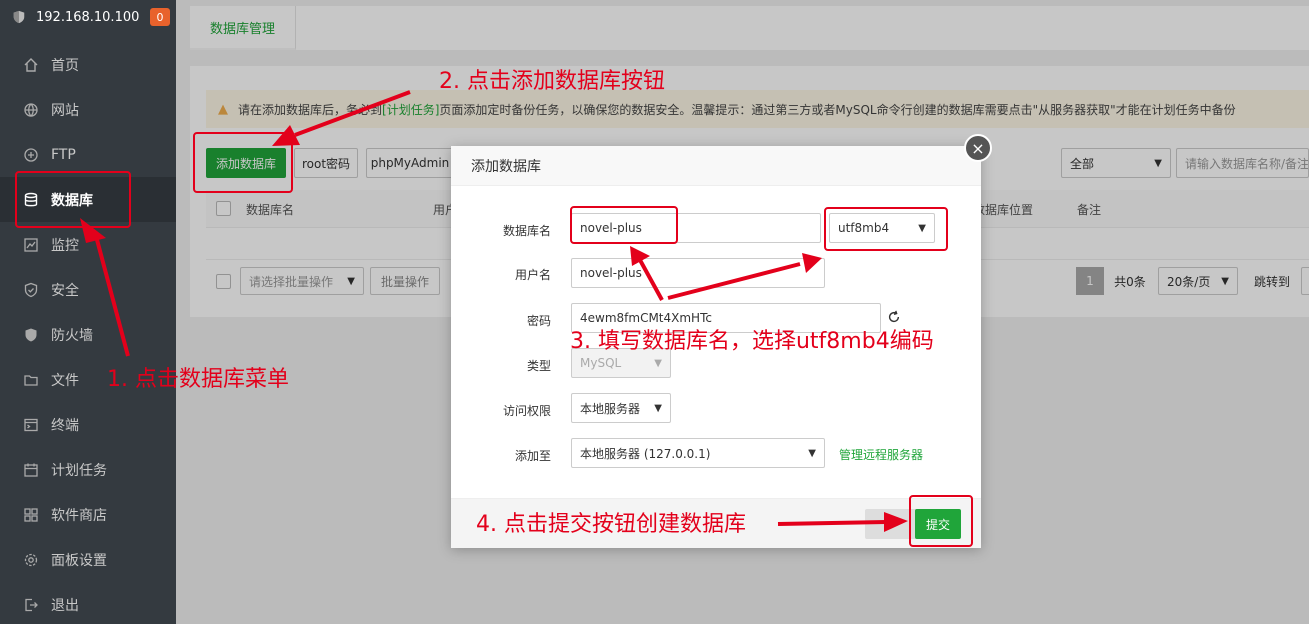 This screenshot has height=624, width=1309. I want to click on annotation-step2: 2. 点击添加数据库按钮, so click(552, 81).